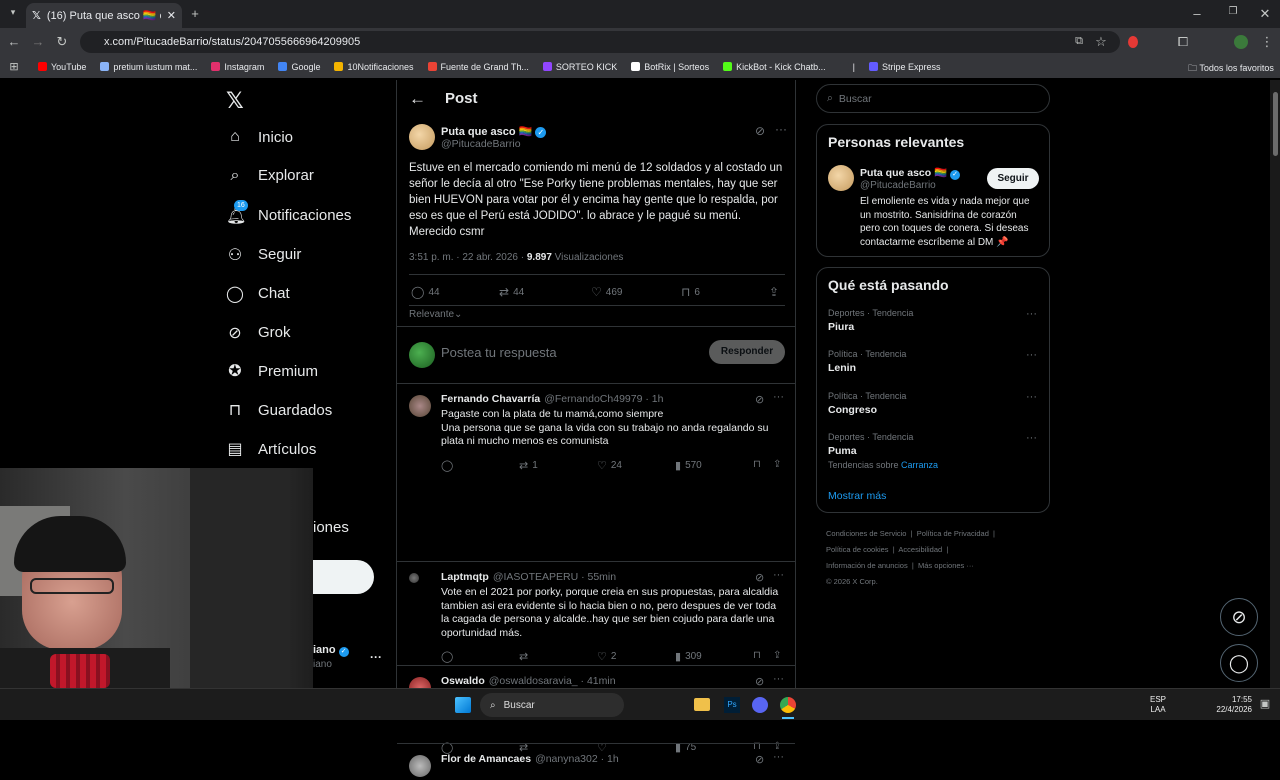 The image size is (1280, 780). Describe the element at coordinates (847, 67) in the screenshot. I see `bookmark-item: |` at that location.